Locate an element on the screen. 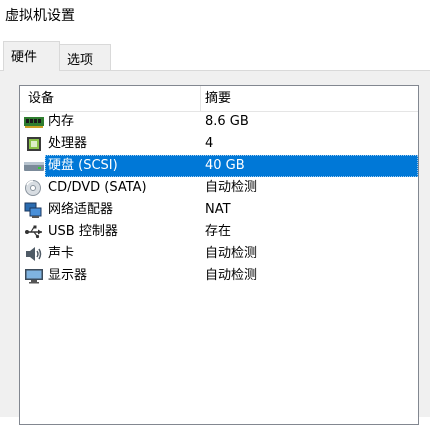  tab-options: 选项 is located at coordinates (85, 57).